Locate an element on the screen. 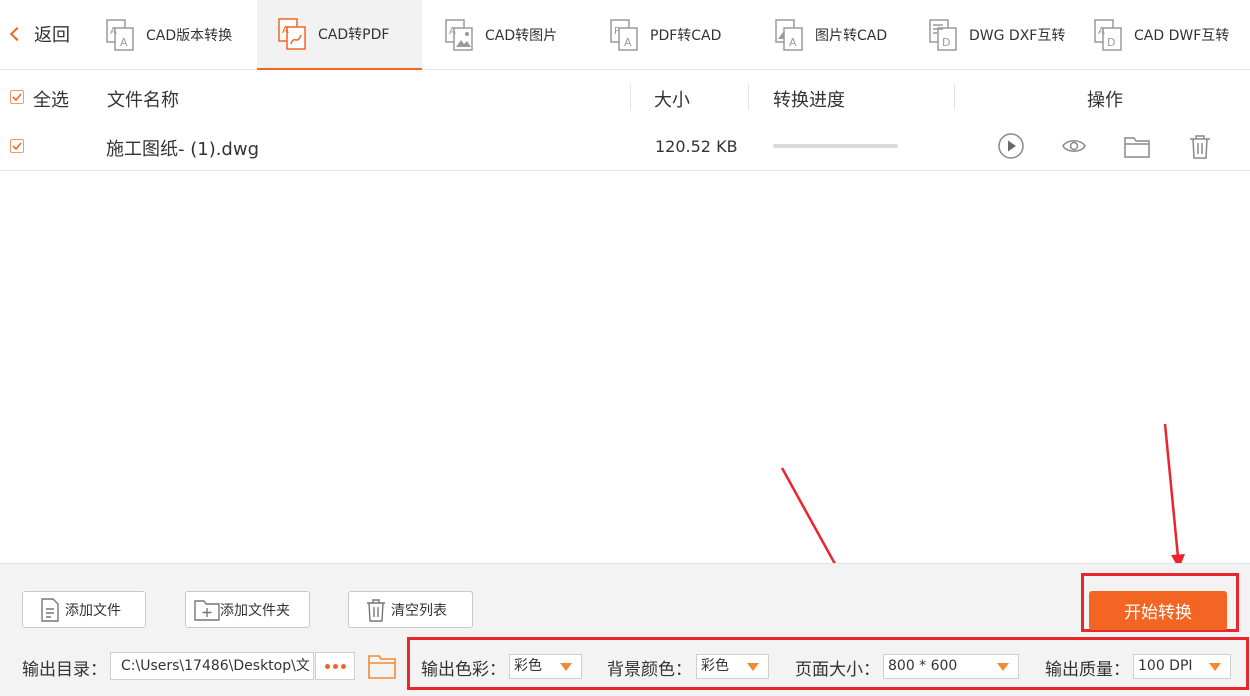  output-quality-label: 输出质量： is located at coordinates (1087, 670).